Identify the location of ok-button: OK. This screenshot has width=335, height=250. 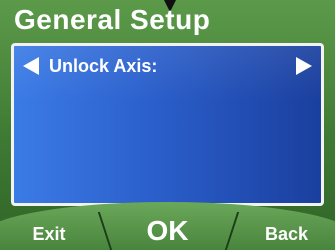
(167, 231).